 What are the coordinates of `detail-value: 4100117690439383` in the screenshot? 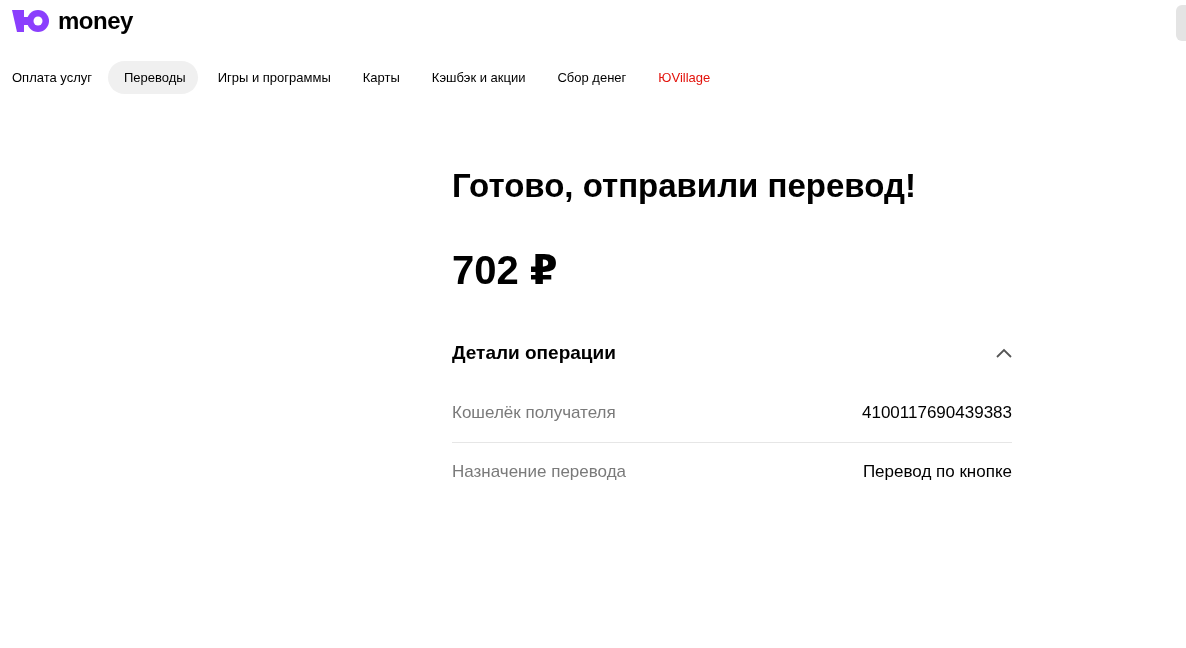 It's located at (937, 413).